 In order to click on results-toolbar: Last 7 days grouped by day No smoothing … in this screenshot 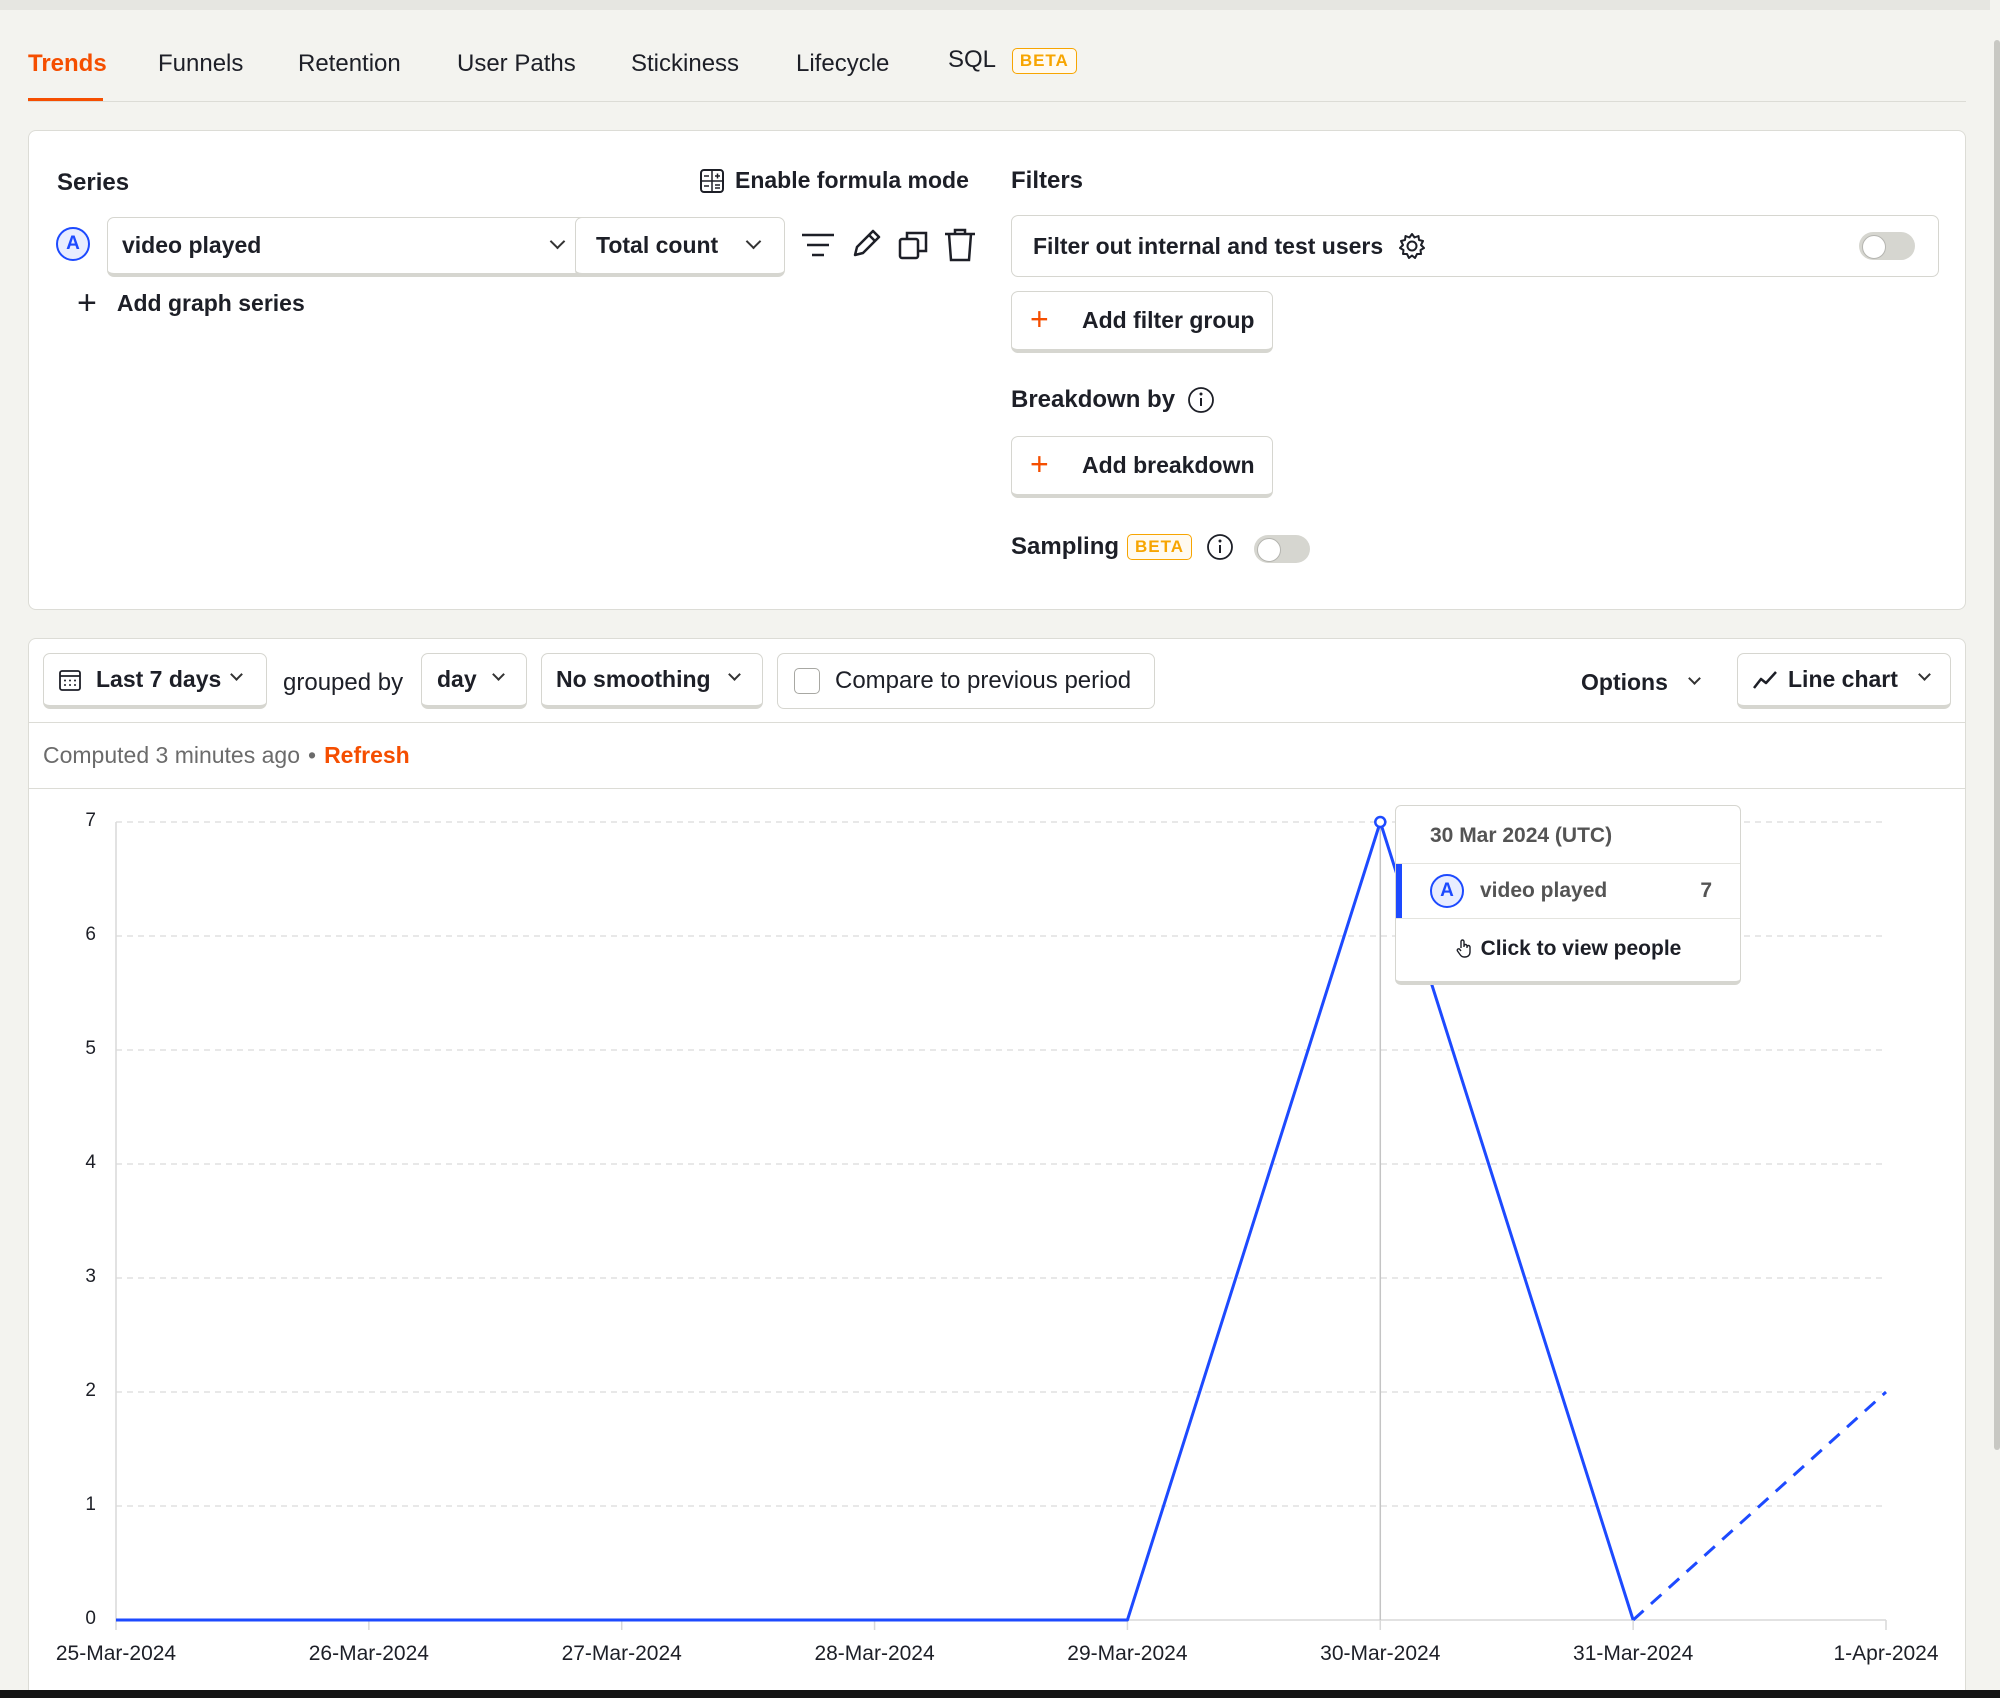, I will do `click(997, 681)`.